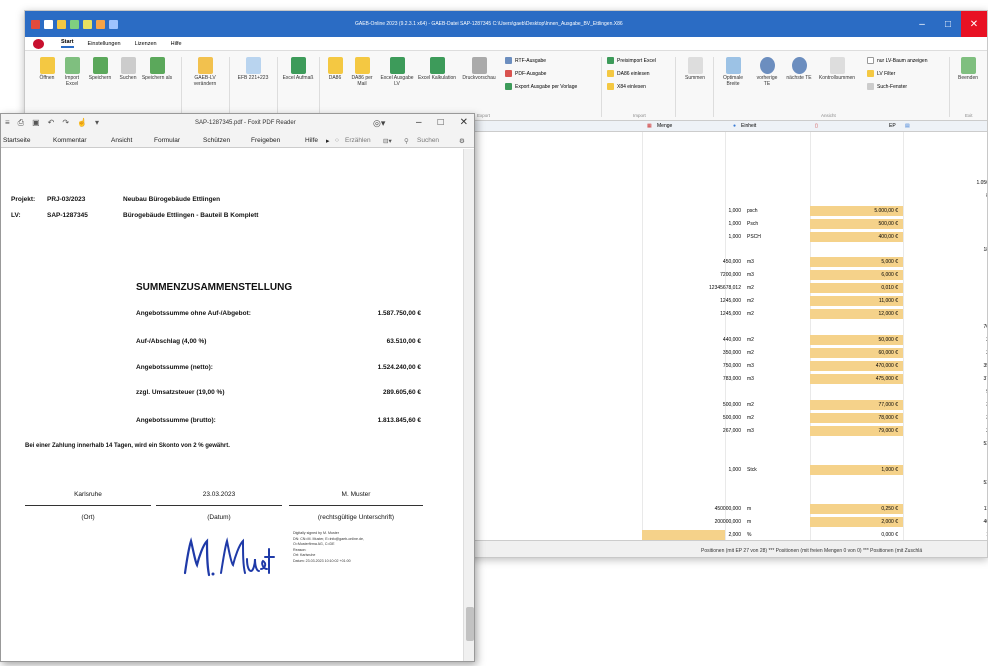 This screenshot has height=666, width=988. Describe the element at coordinates (854, 224) in the screenshot. I see `ep-cell: 500,00 €` at that location.